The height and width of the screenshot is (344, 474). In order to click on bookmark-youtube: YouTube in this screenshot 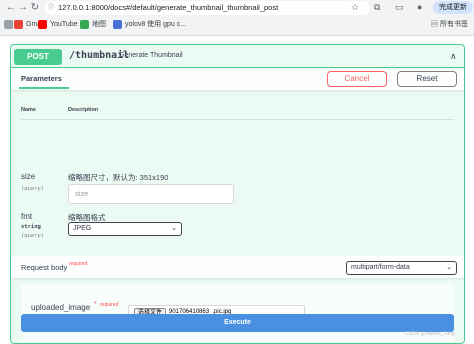, I will do `click(58, 24)`.